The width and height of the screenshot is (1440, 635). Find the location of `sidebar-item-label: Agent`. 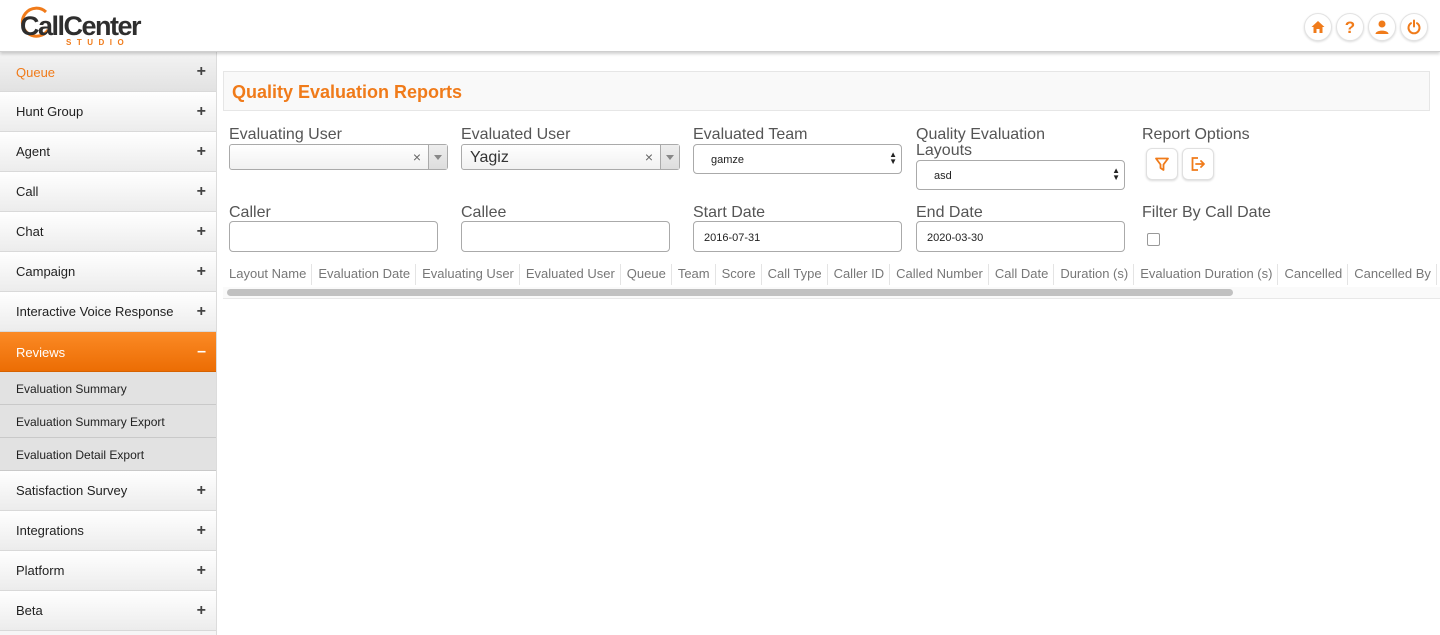

sidebar-item-label: Agent is located at coordinates (33, 151).